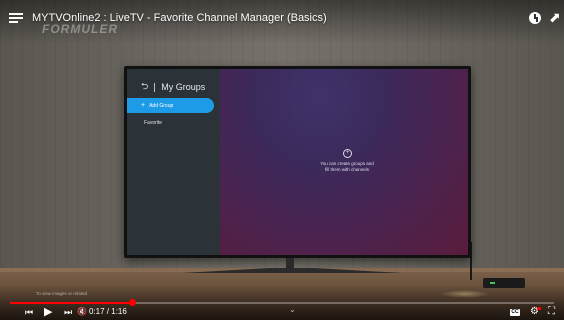 This screenshot has width=564, height=320. I want to click on plus-icon: +, so click(143, 105).